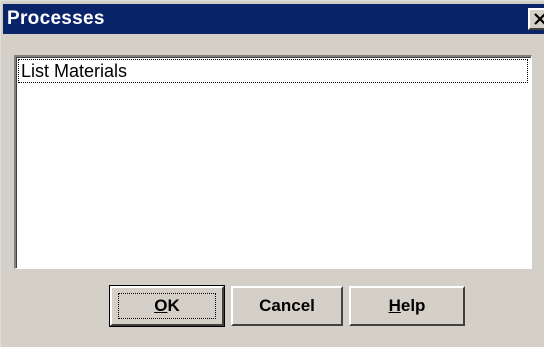 This screenshot has height=347, width=544. I want to click on dialog-title: Processes, so click(56, 18).